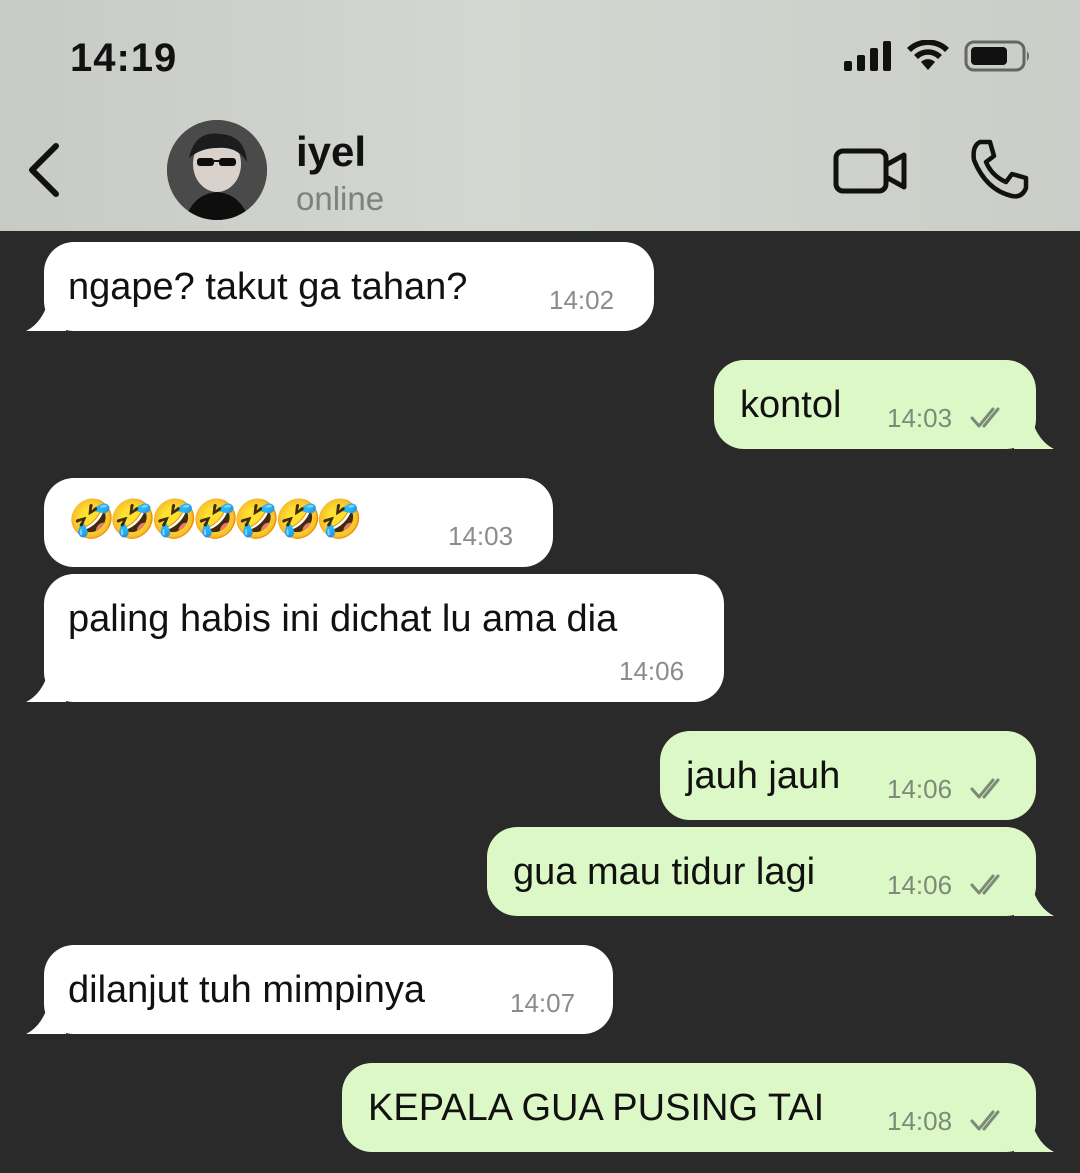 The image size is (1080, 1173). I want to click on message-text: jauh jauh, so click(763, 776).